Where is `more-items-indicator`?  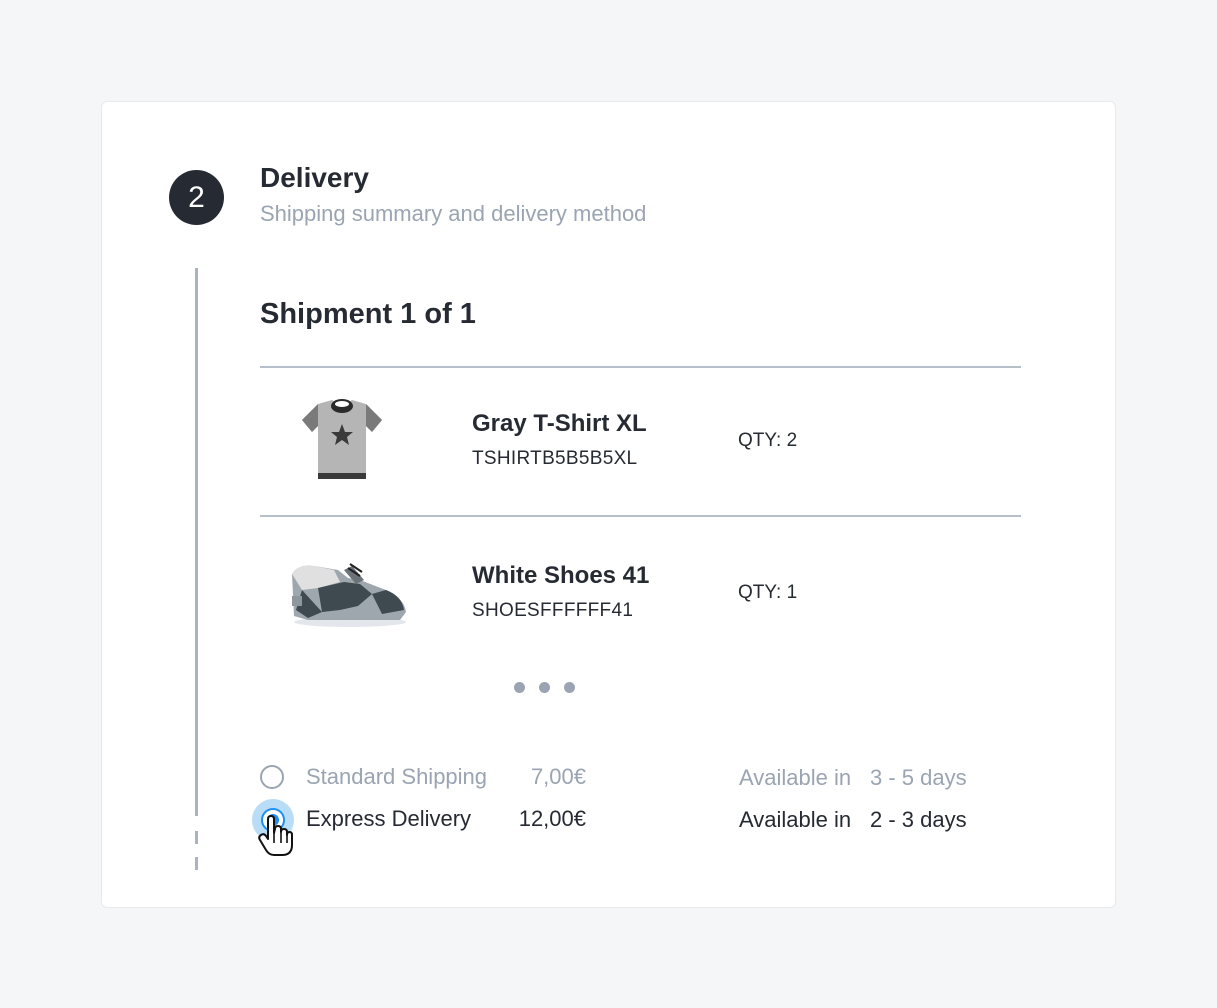
more-items-indicator is located at coordinates (544, 687).